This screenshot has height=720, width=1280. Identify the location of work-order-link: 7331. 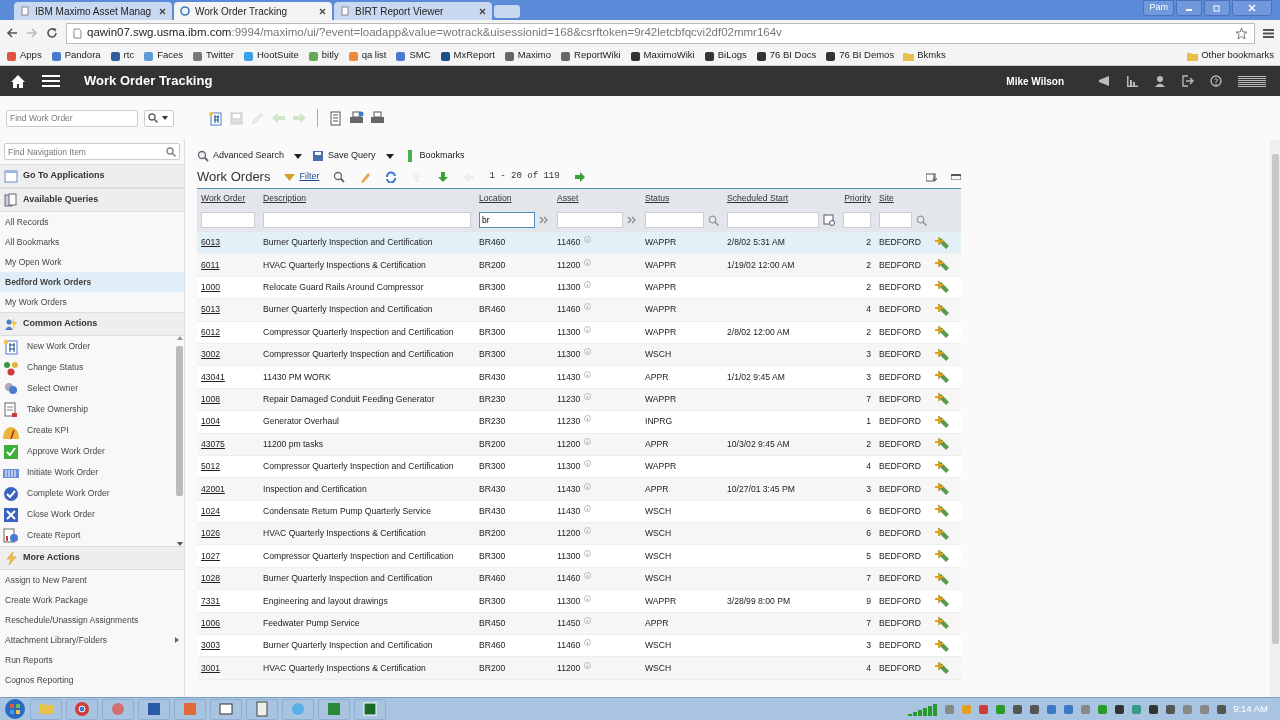
(211, 600).